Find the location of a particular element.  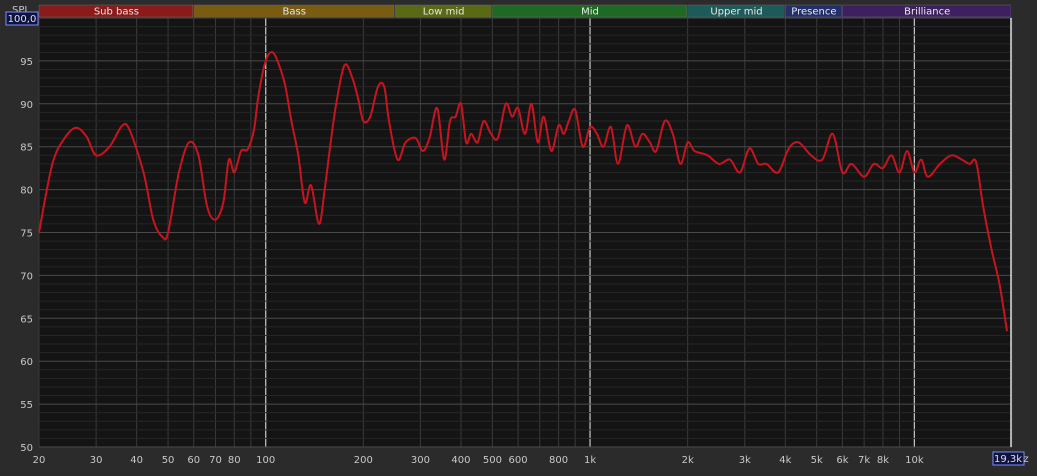

x-tick-label: 400 is located at coordinates (460, 460).